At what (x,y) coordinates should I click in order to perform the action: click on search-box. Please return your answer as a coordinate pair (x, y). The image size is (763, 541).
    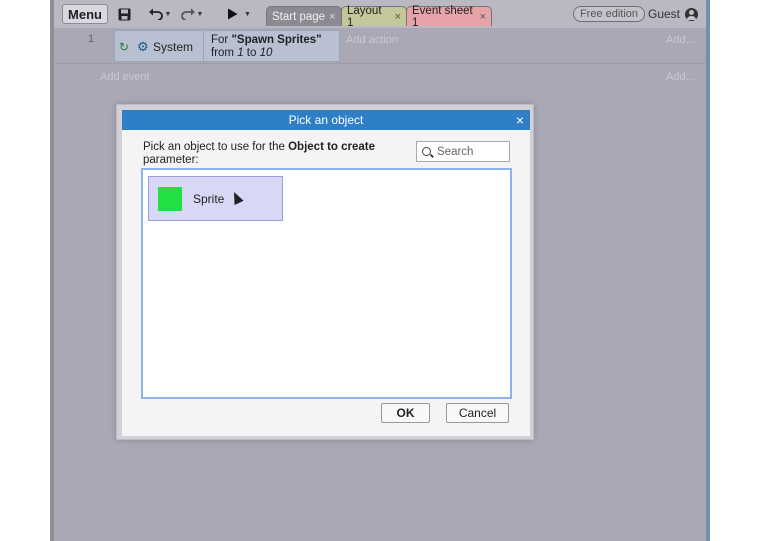
    Looking at the image, I should click on (463, 151).